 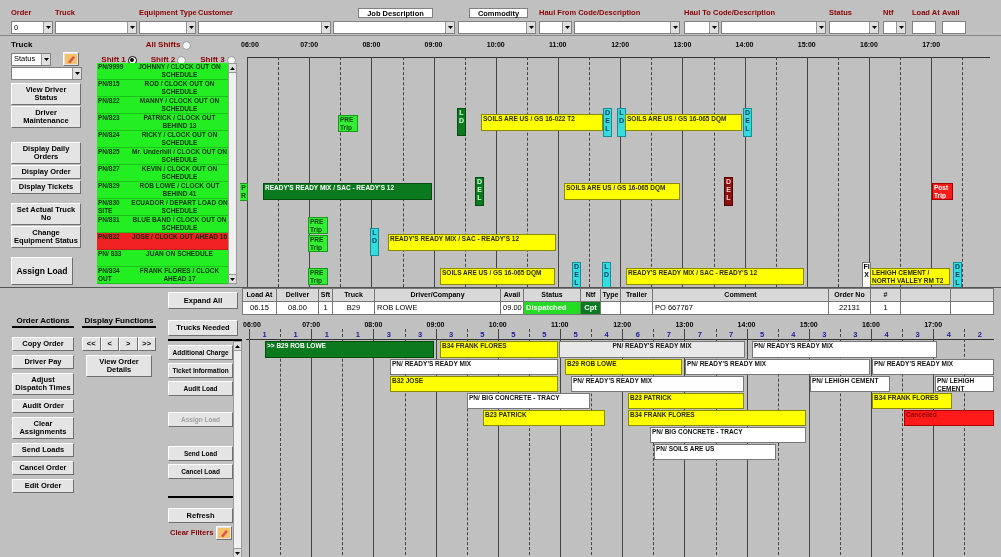 What do you see at coordinates (119, 322) in the screenshot?
I see `section-title: Display Functions` at bounding box center [119, 322].